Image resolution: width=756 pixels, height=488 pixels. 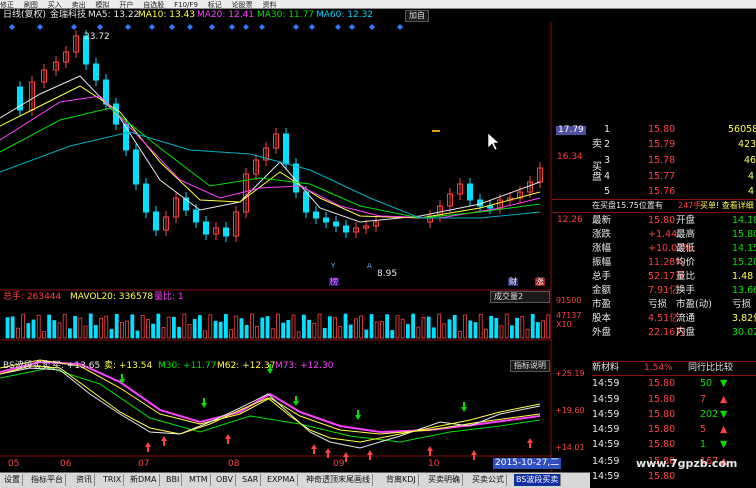 What do you see at coordinates (654, 176) in the screenshot?
I see `order-row-4: 4 15.77 4` at bounding box center [654, 176].